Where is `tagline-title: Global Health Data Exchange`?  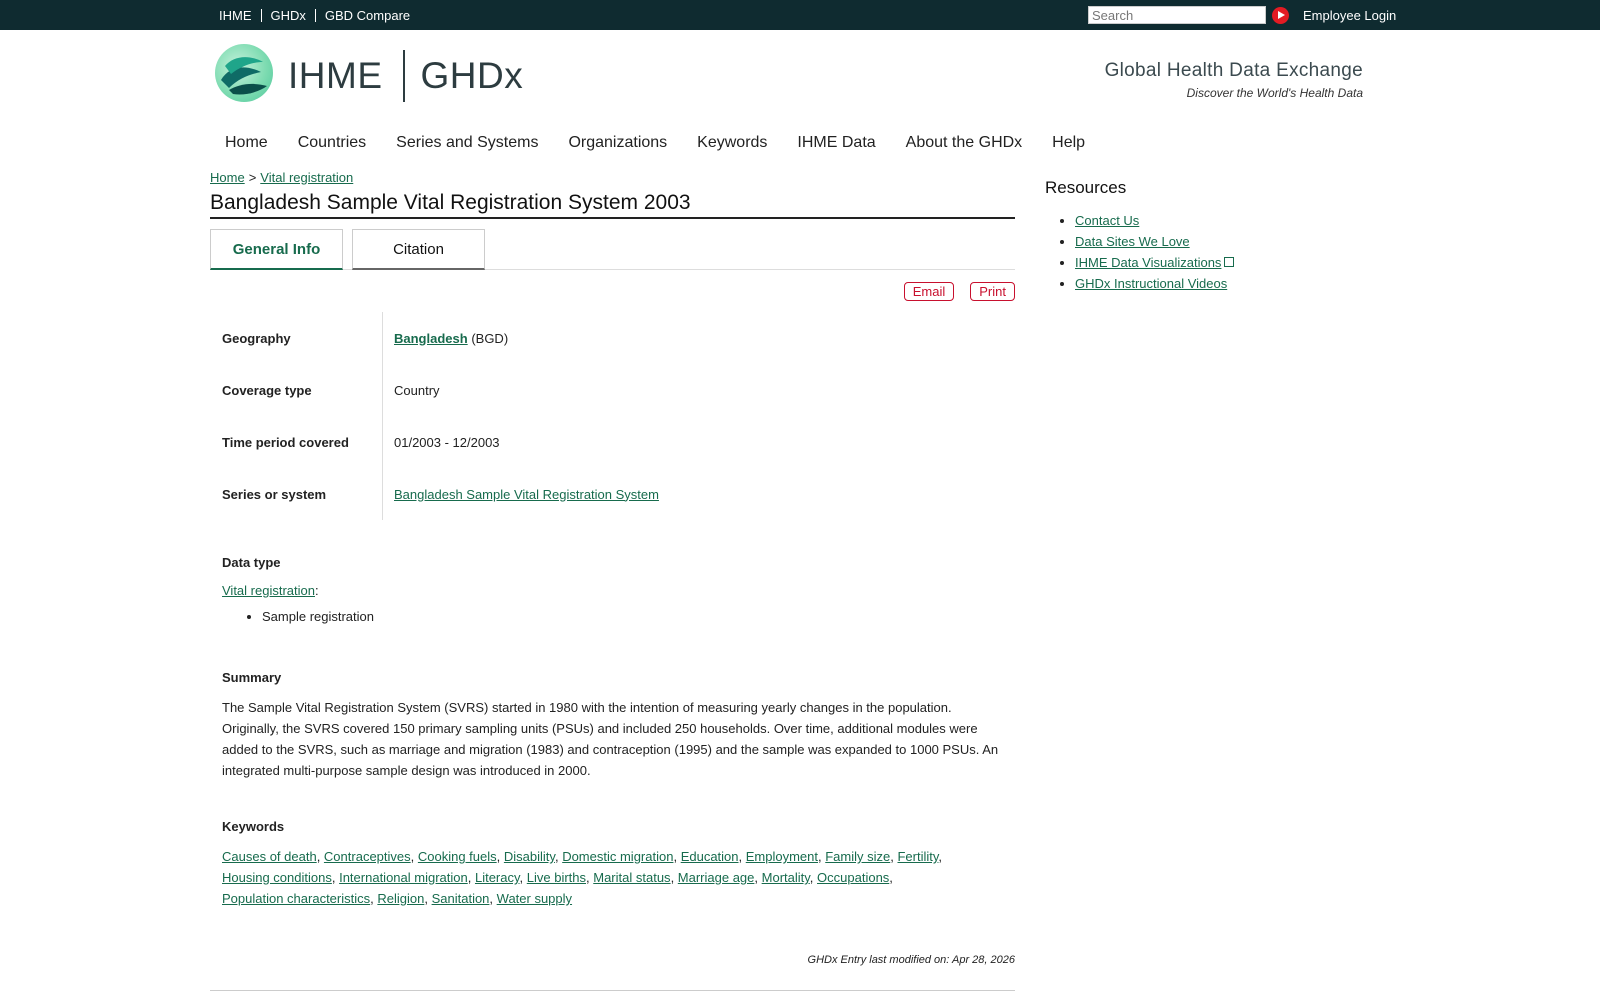 tagline-title: Global Health Data Exchange is located at coordinates (1233, 70).